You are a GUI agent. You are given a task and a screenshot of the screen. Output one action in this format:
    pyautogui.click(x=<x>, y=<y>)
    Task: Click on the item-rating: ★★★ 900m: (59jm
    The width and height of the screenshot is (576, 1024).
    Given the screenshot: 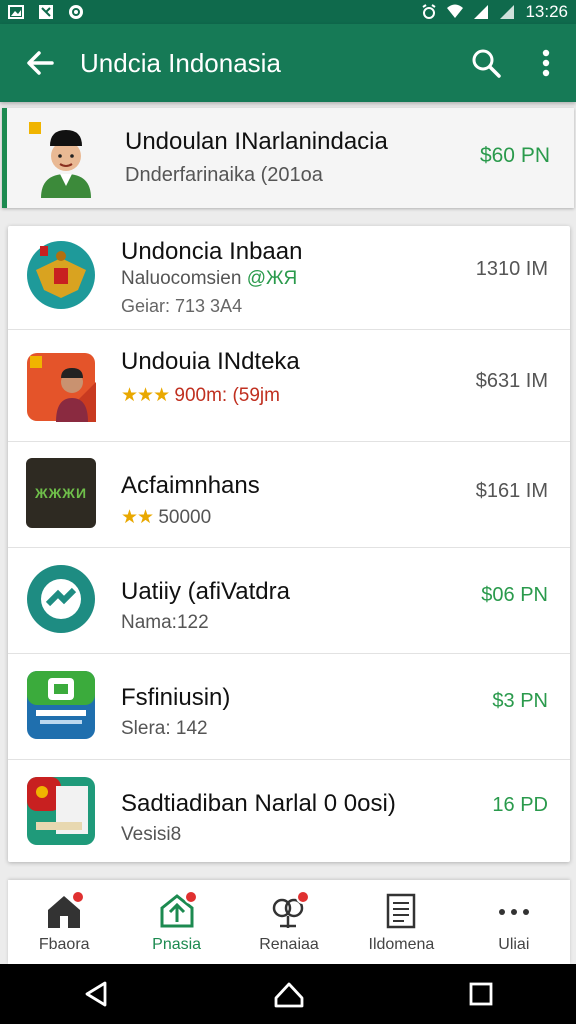 What is the action you would take?
    pyautogui.click(x=200, y=395)
    